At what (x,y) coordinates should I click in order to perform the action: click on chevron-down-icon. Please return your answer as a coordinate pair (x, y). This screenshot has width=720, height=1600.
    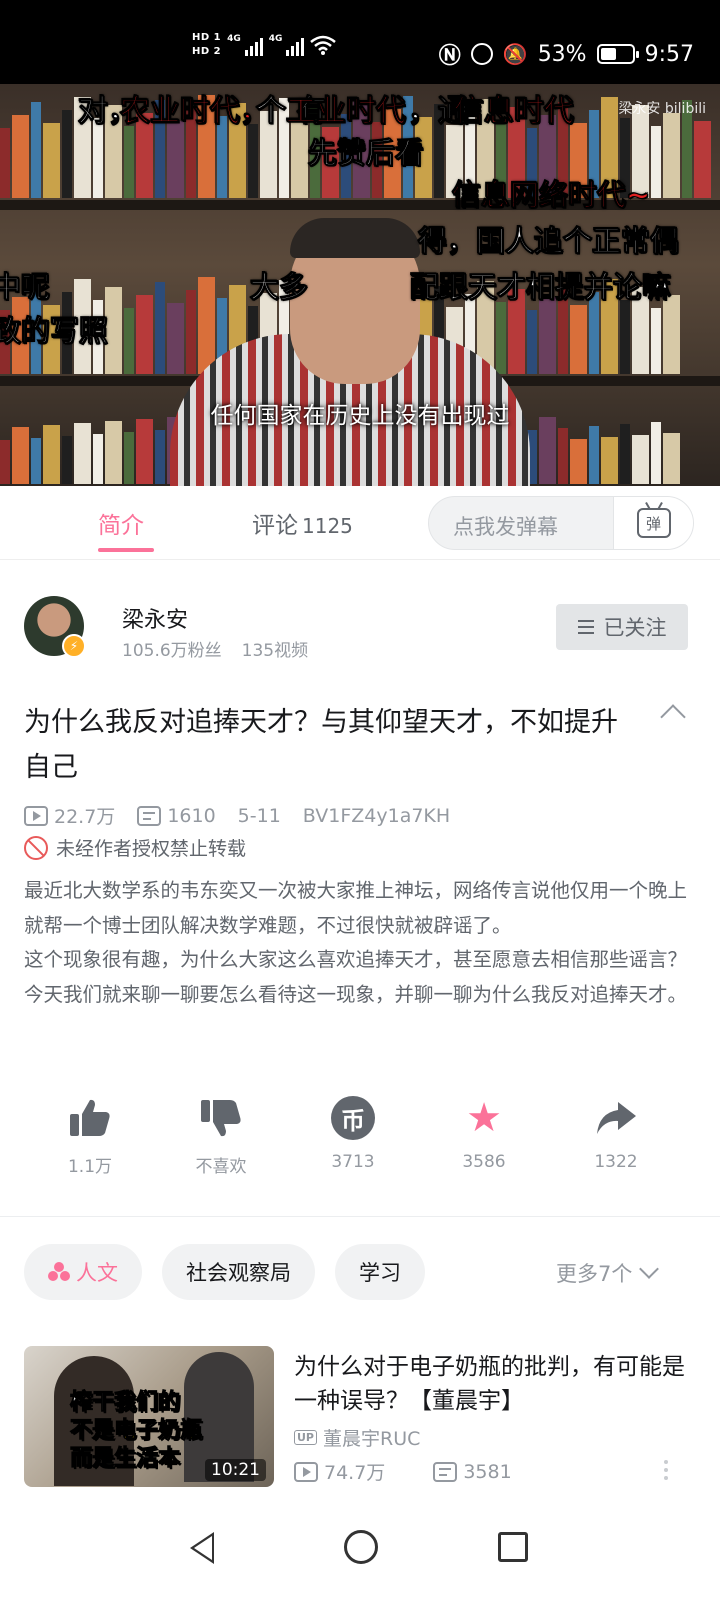
    Looking at the image, I should click on (649, 1269).